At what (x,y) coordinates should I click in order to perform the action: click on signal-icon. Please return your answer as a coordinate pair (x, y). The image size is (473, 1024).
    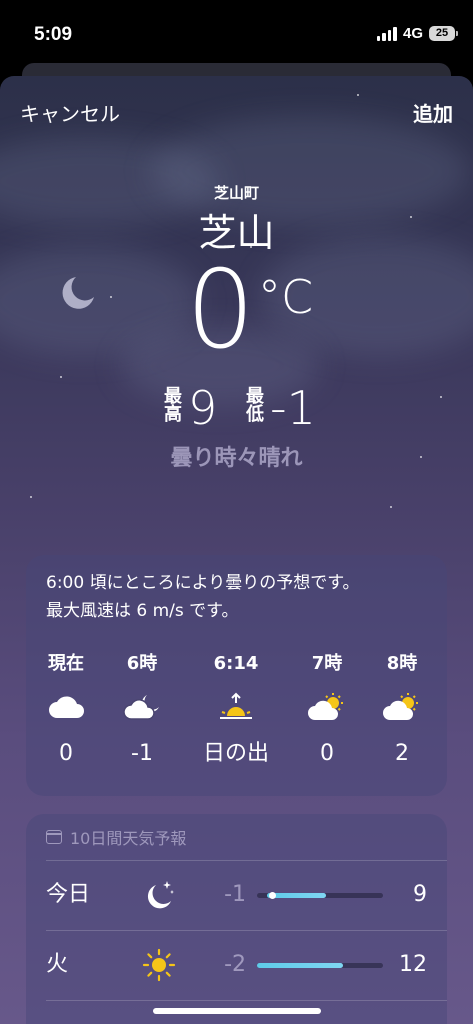
    Looking at the image, I should click on (386, 33).